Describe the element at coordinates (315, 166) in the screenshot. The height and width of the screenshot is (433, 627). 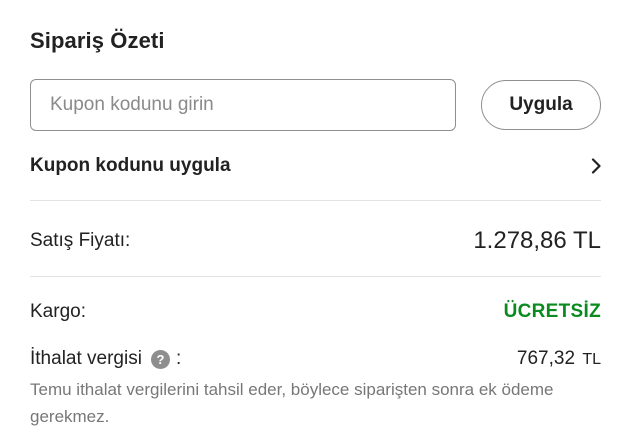
I see `apply-coupon-link: Kupon kodunu uygula` at that location.